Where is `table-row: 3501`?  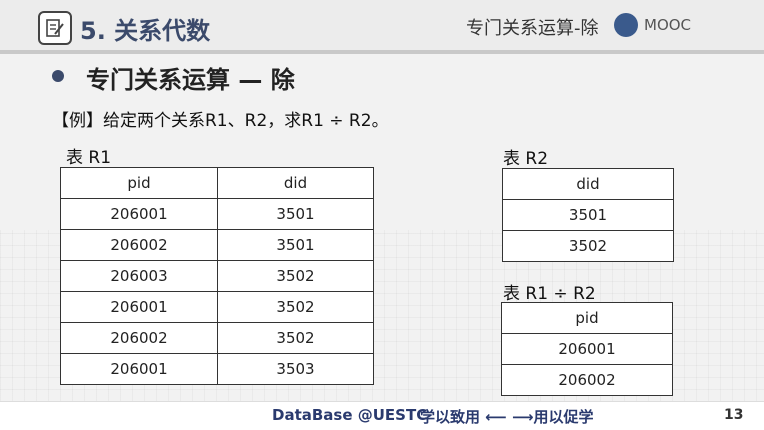 table-row: 3501 is located at coordinates (588, 215).